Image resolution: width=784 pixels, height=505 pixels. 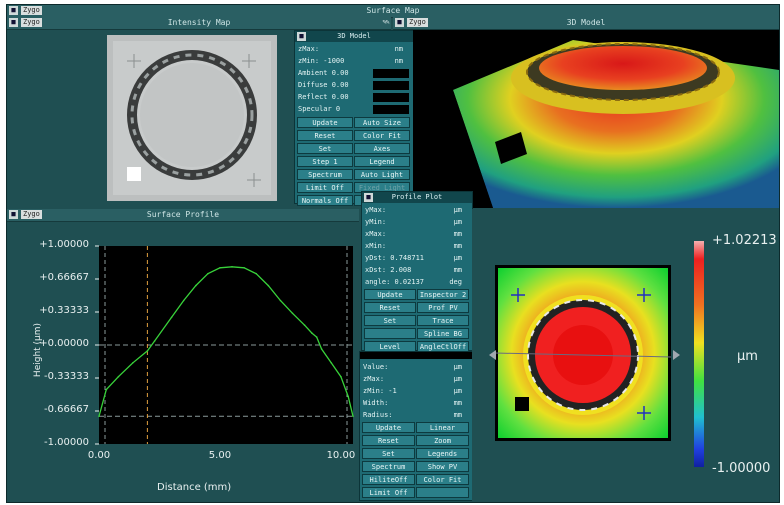 What do you see at coordinates (676, 355) in the screenshot?
I see `right-marker-icon` at bounding box center [676, 355].